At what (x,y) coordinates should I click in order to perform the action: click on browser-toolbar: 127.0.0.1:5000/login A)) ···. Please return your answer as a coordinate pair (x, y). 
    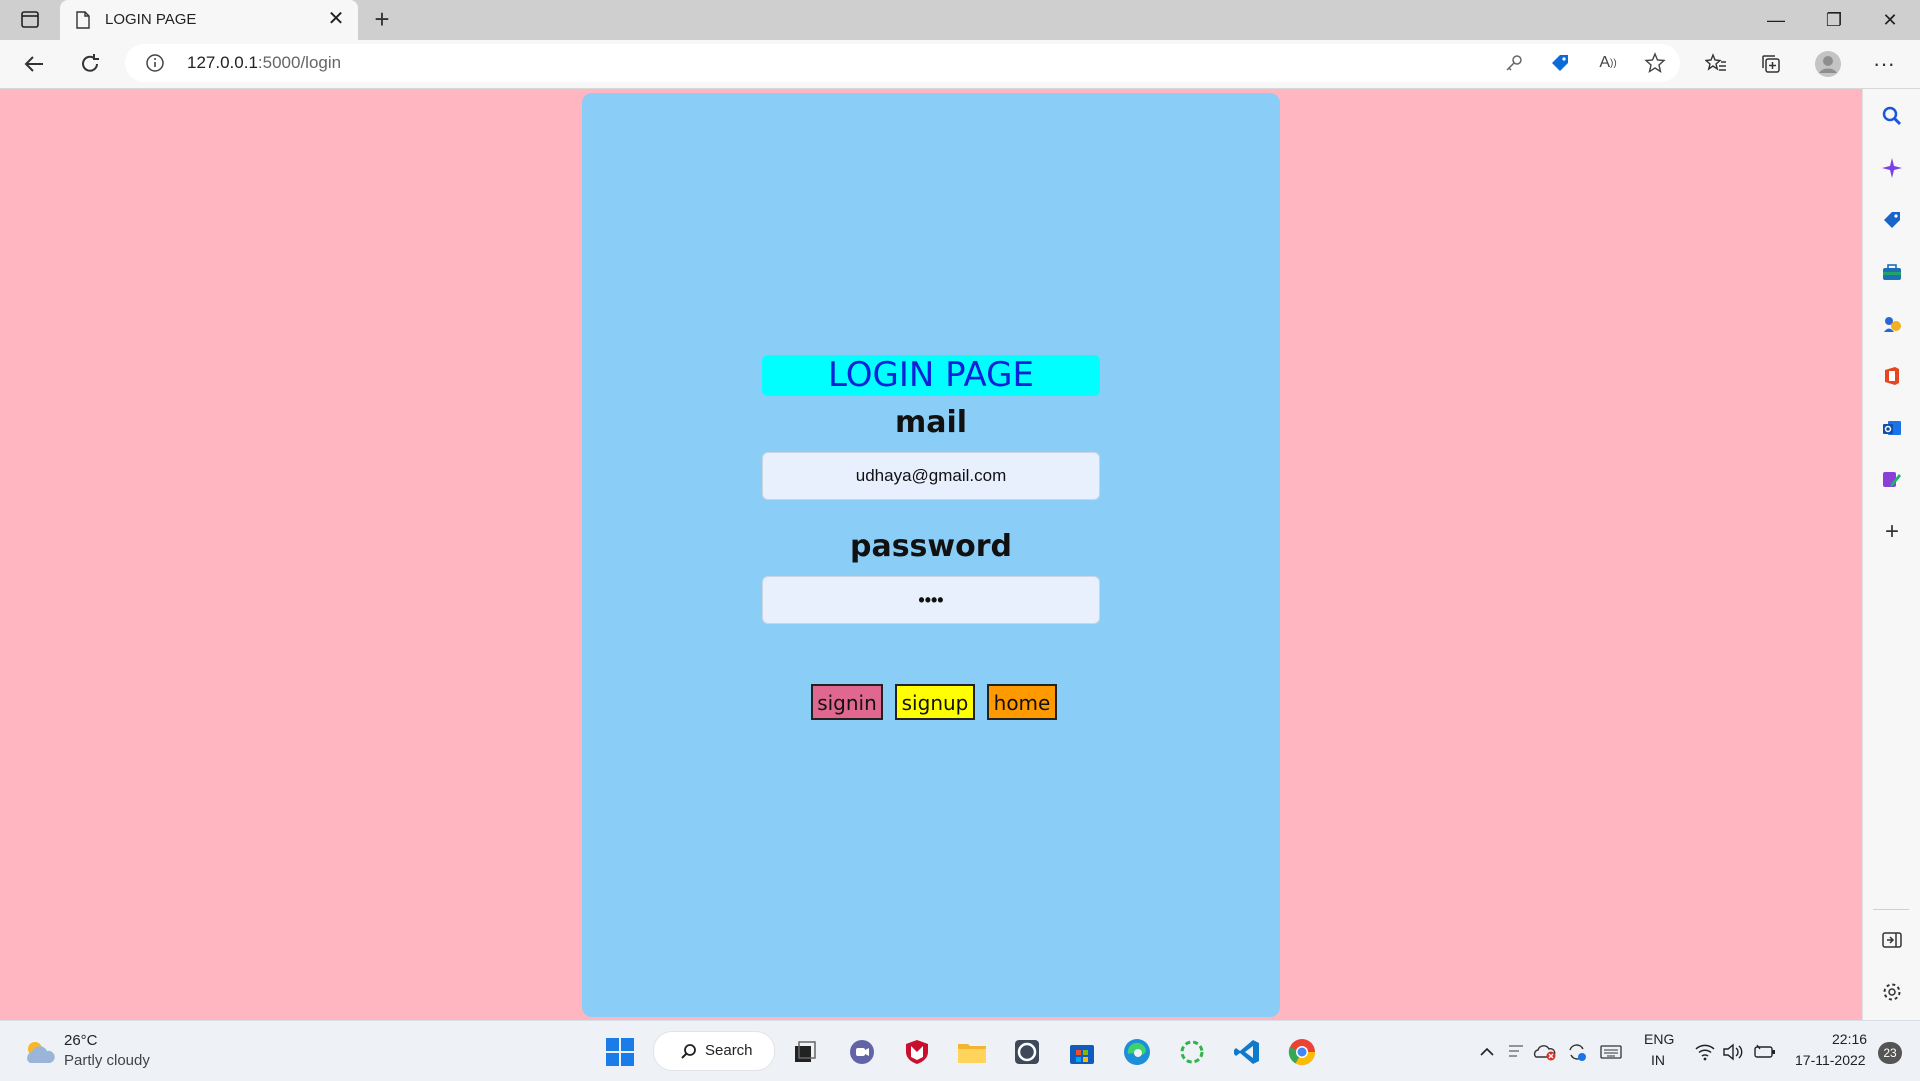
    Looking at the image, I should click on (960, 64).